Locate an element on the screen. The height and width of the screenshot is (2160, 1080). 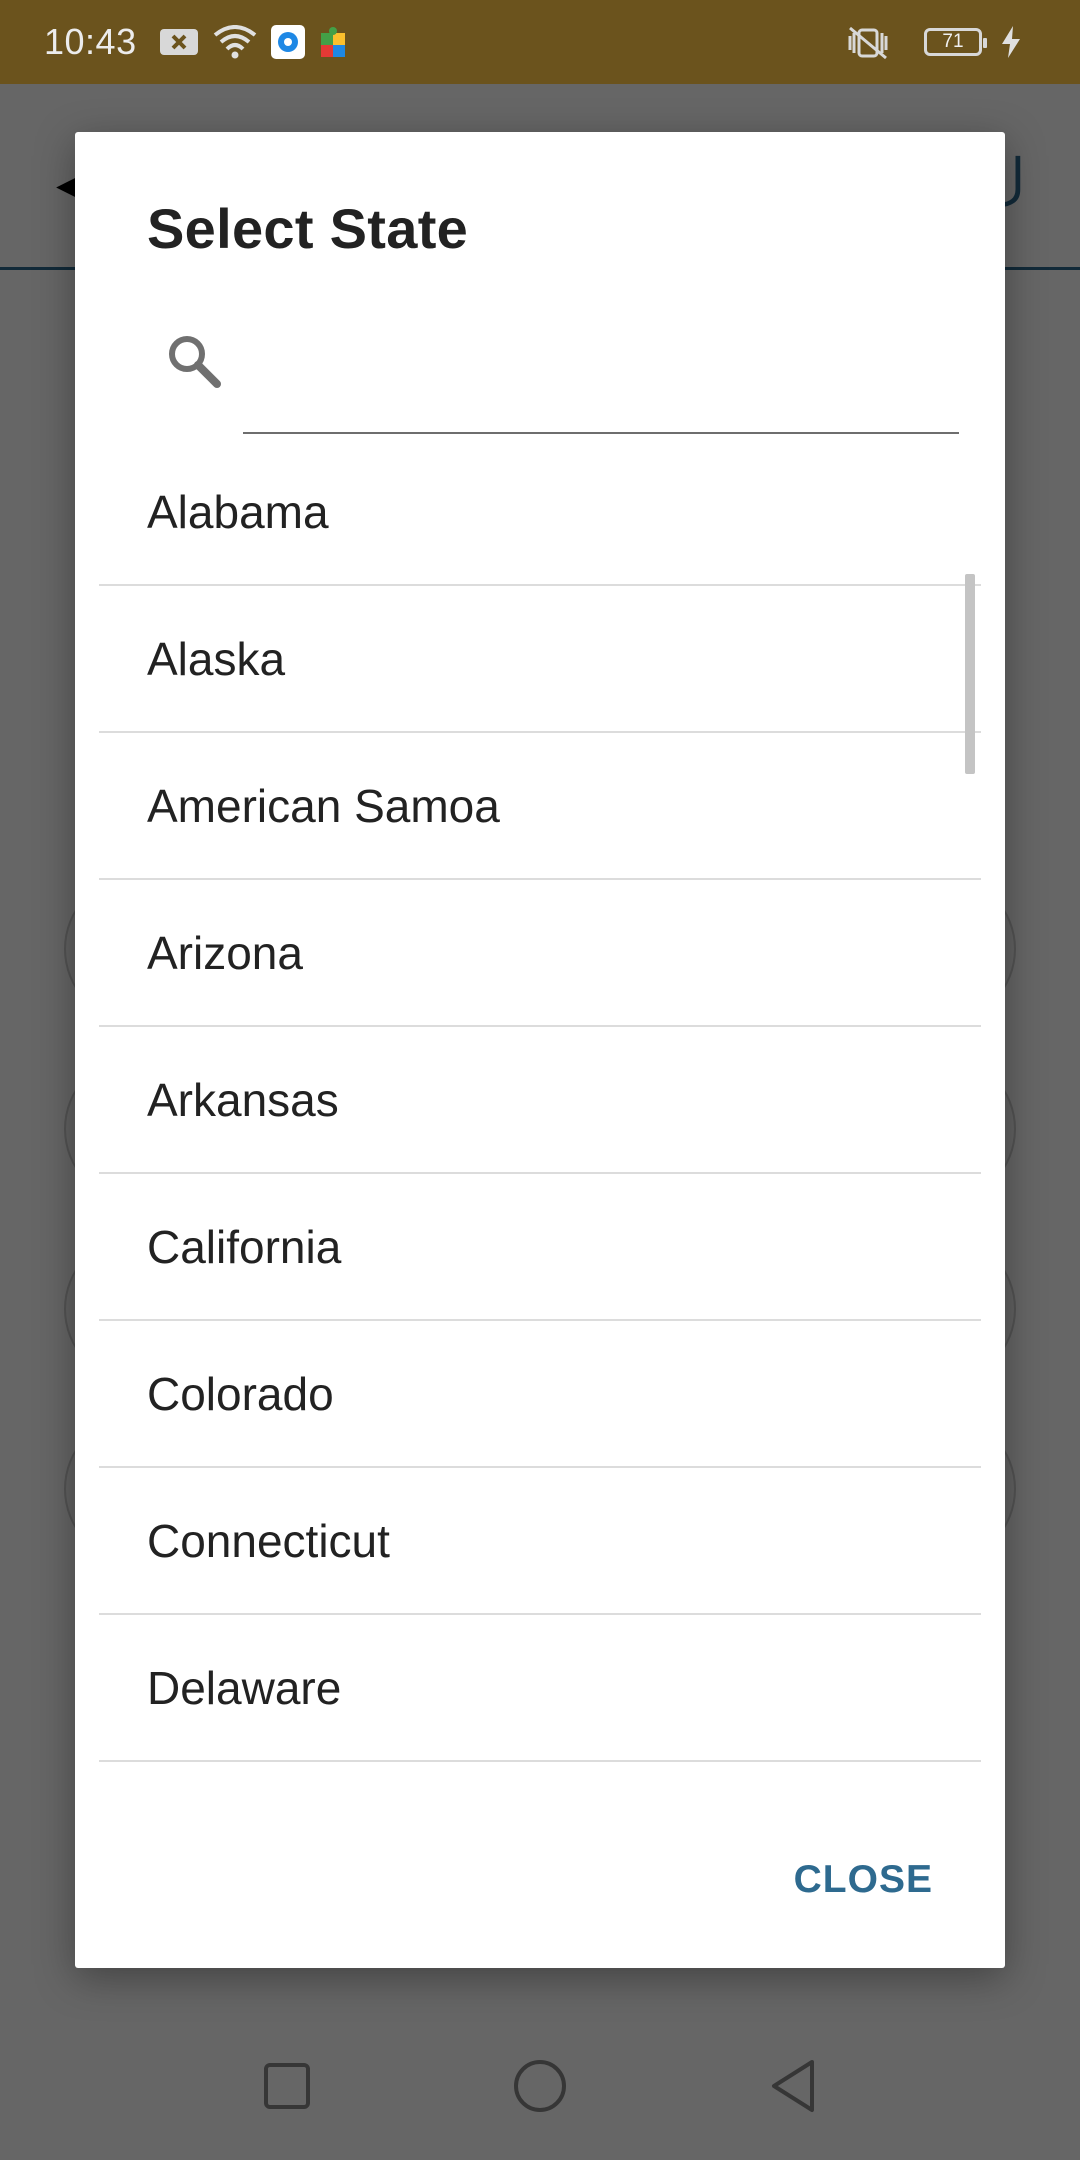
search-input is located at coordinates (601, 388).